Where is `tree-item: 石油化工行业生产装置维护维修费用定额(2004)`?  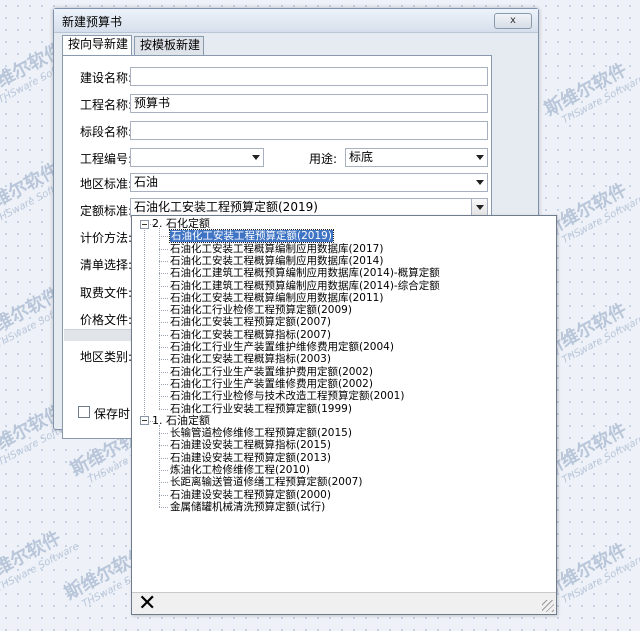 tree-item: 石油化工行业生产装置维护维修费用定额(2004) is located at coordinates (282, 347).